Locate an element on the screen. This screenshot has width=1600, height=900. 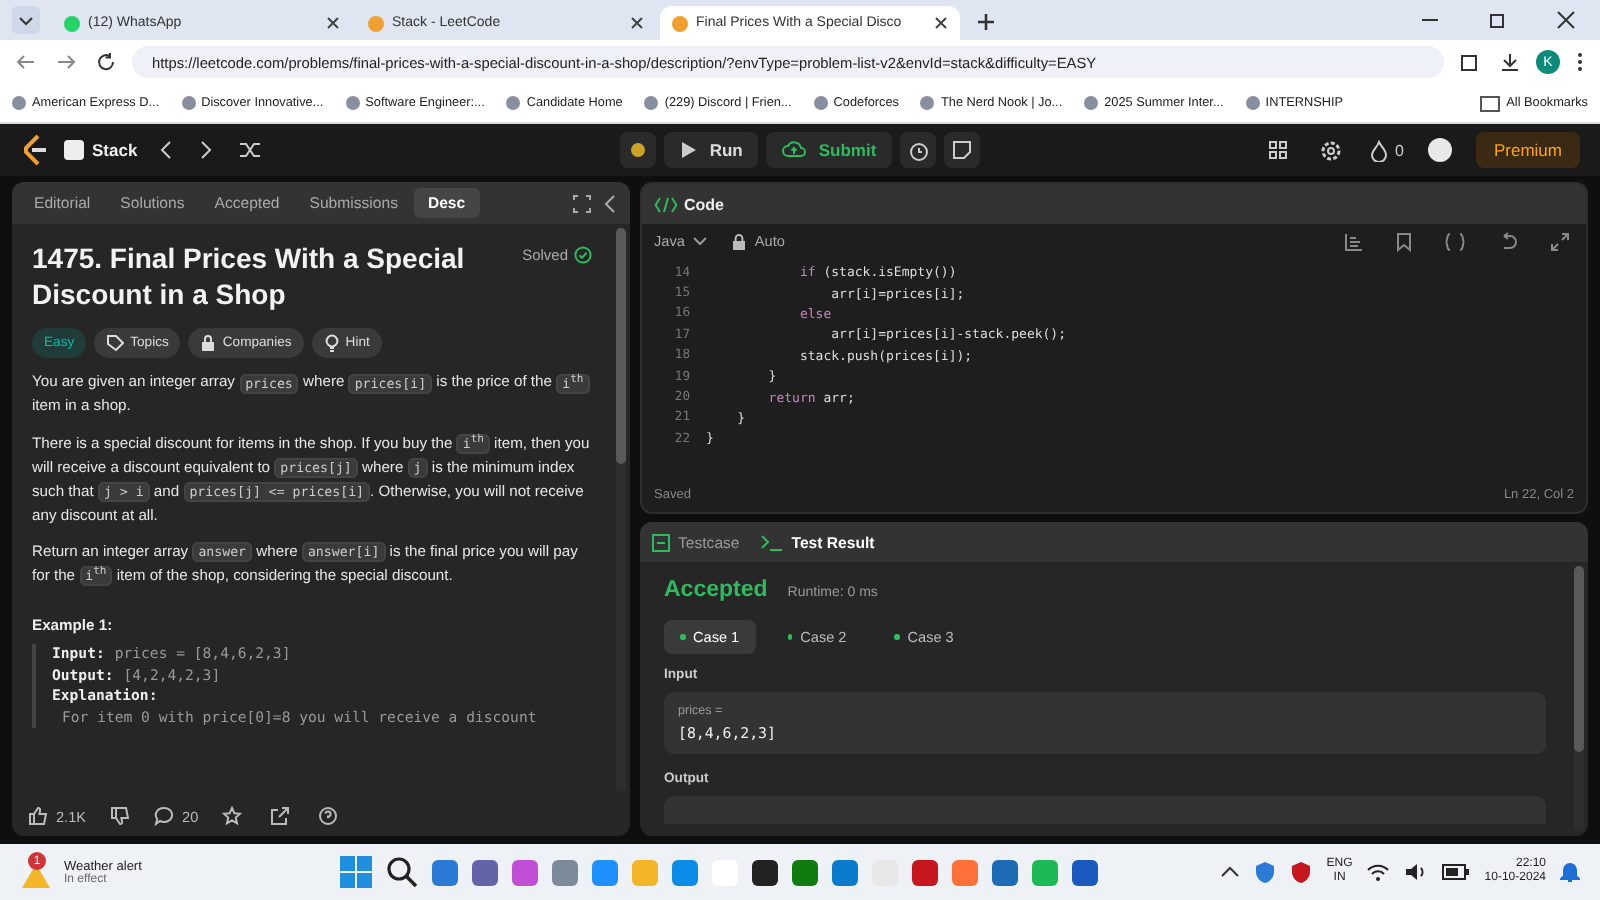
share-icon is located at coordinates (280, 816).